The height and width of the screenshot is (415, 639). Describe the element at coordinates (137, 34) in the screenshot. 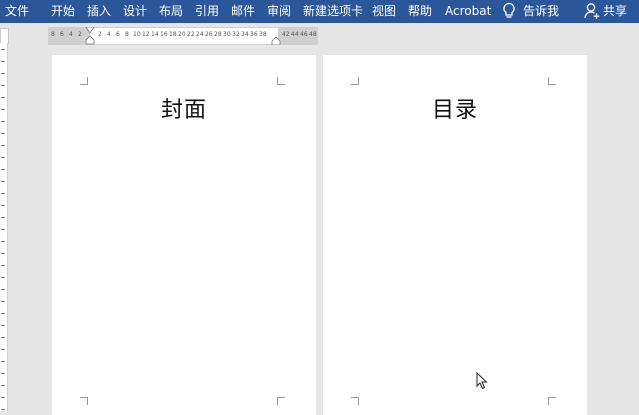

I see `ruler-tick: 10` at that location.